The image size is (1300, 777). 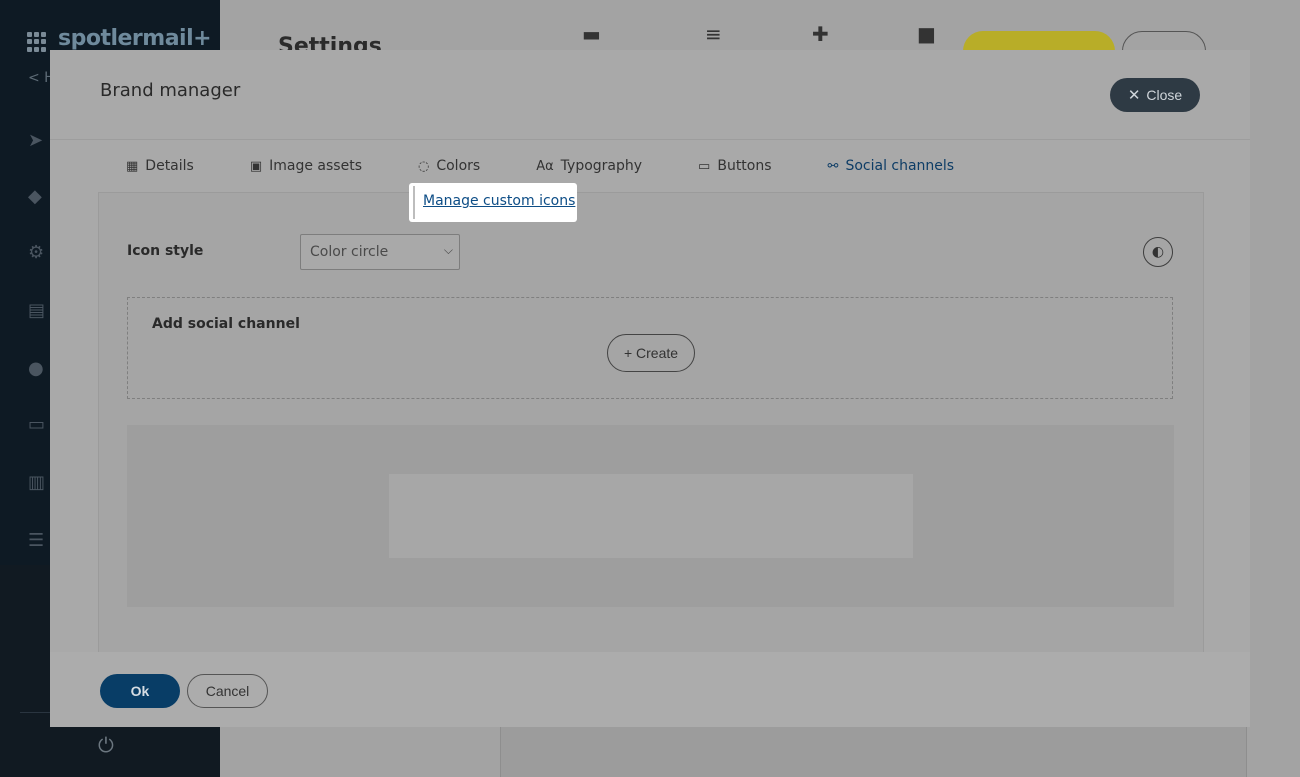 What do you see at coordinates (458, 166) in the screenshot?
I see `tab-label: Colors` at bounding box center [458, 166].